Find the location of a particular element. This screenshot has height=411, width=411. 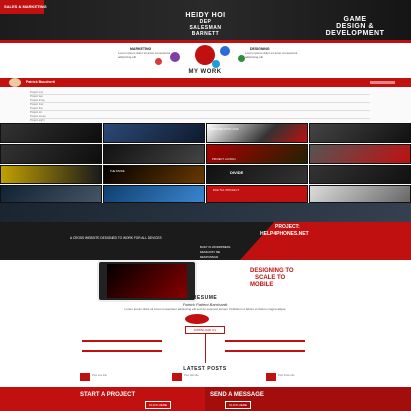

hero-left-title: SALES & MARKETING is located at coordinates (25, 6).